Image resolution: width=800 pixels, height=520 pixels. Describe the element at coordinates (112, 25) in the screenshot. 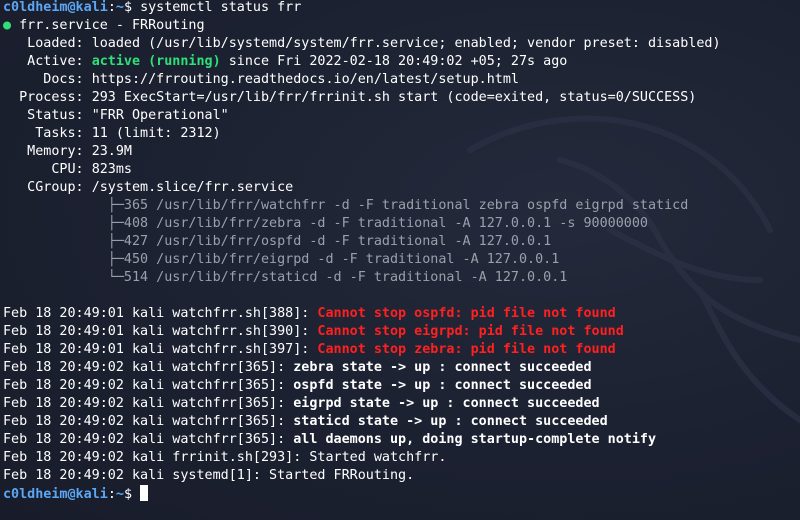

I see `service-name: frr.service - FRRouting` at that location.